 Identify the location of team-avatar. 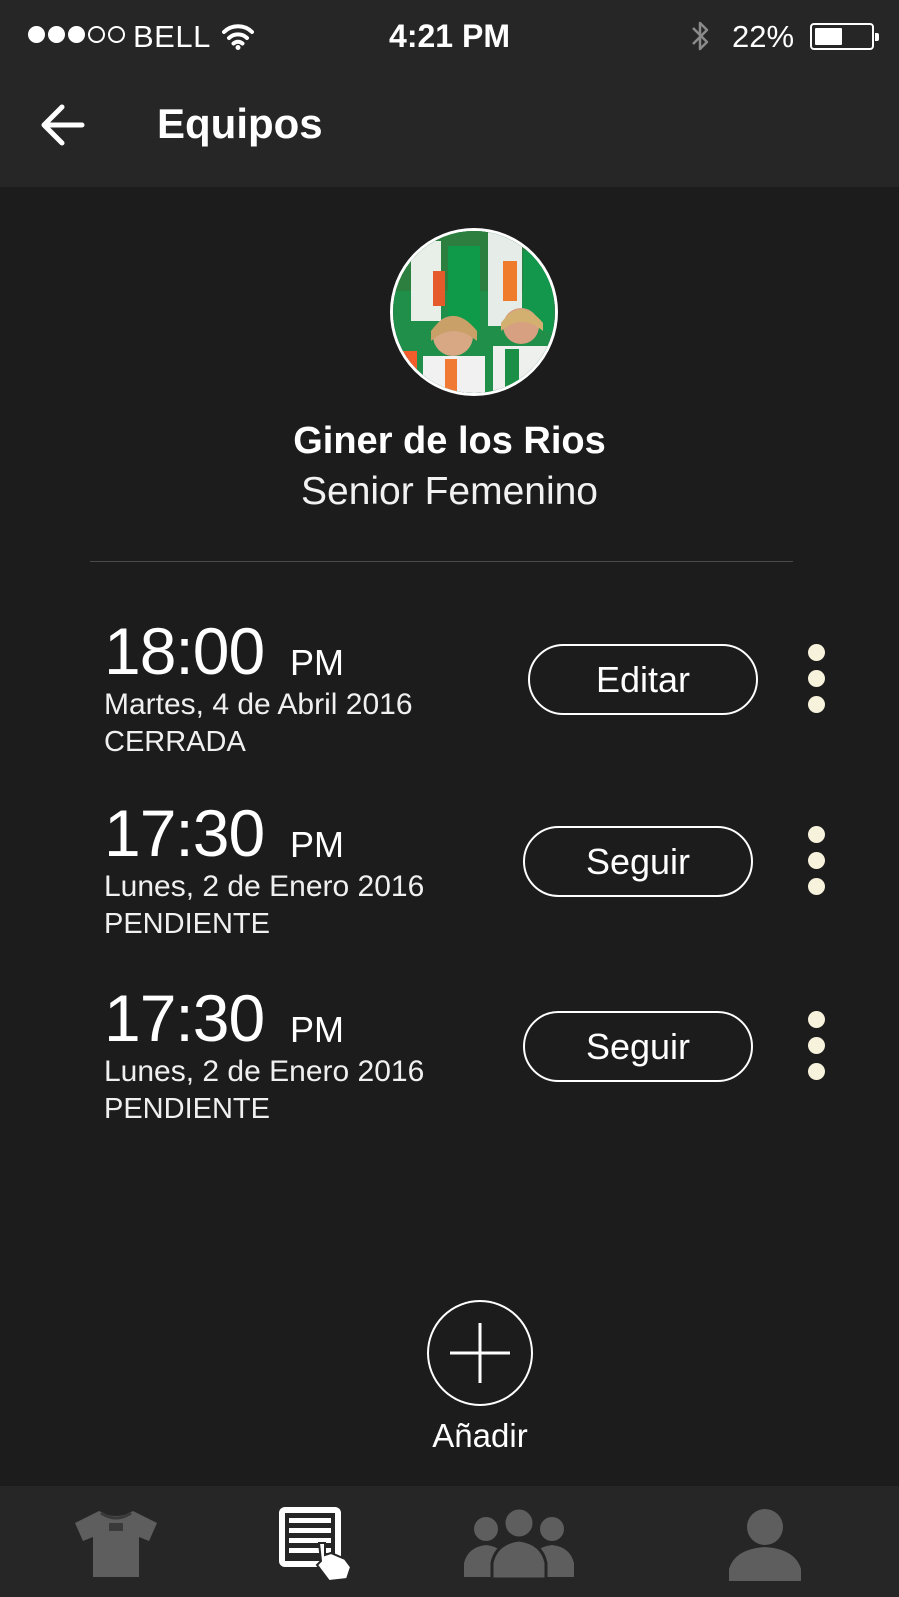
(474, 312).